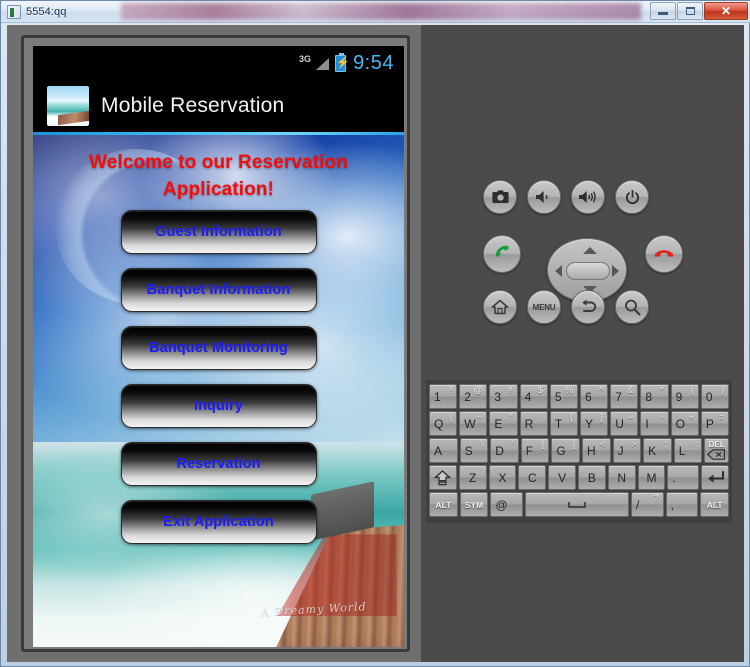  Describe the element at coordinates (443, 450) in the screenshot. I see `key-a: A` at that location.